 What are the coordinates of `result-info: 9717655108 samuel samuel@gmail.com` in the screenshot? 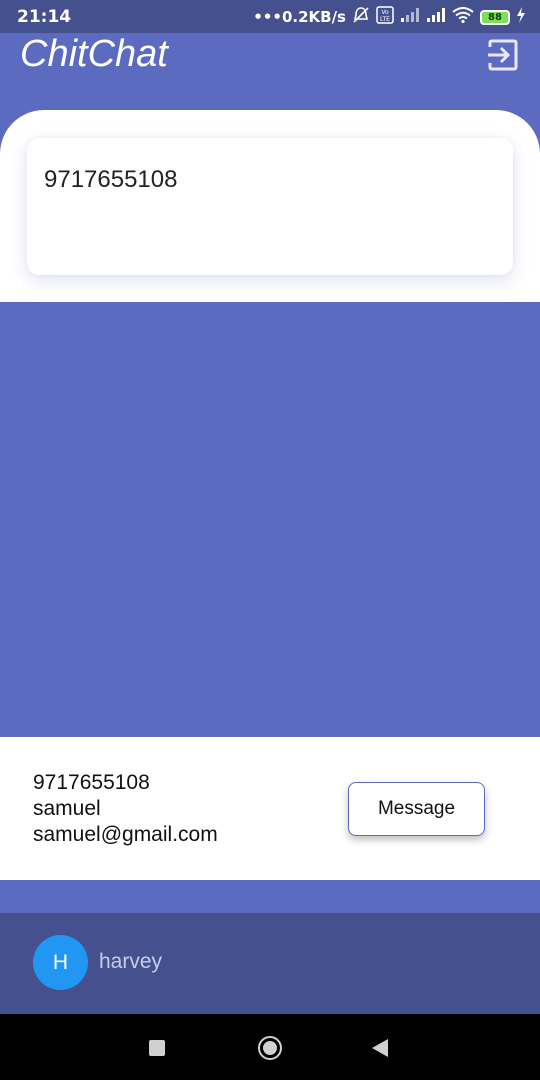 It's located at (125, 809).